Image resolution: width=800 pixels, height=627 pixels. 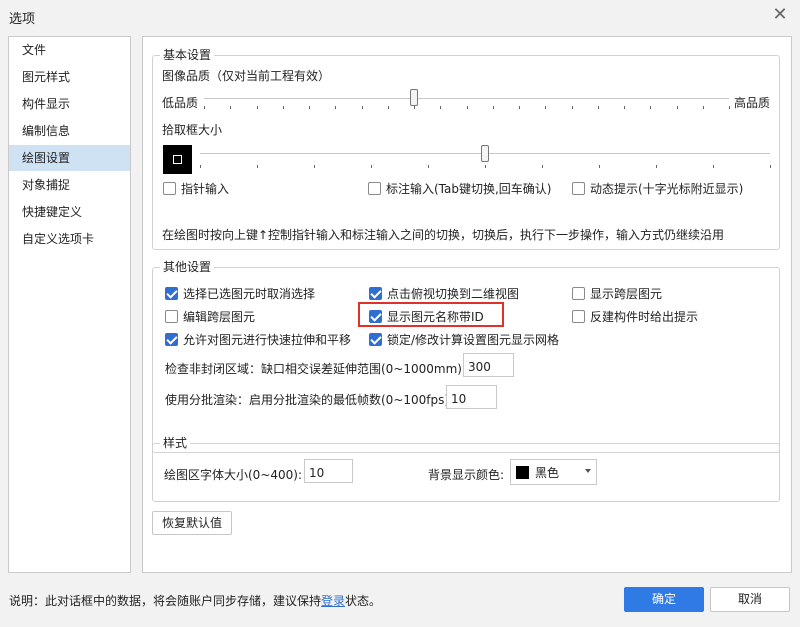 I want to click on close-icon: ✕, so click(x=780, y=15).